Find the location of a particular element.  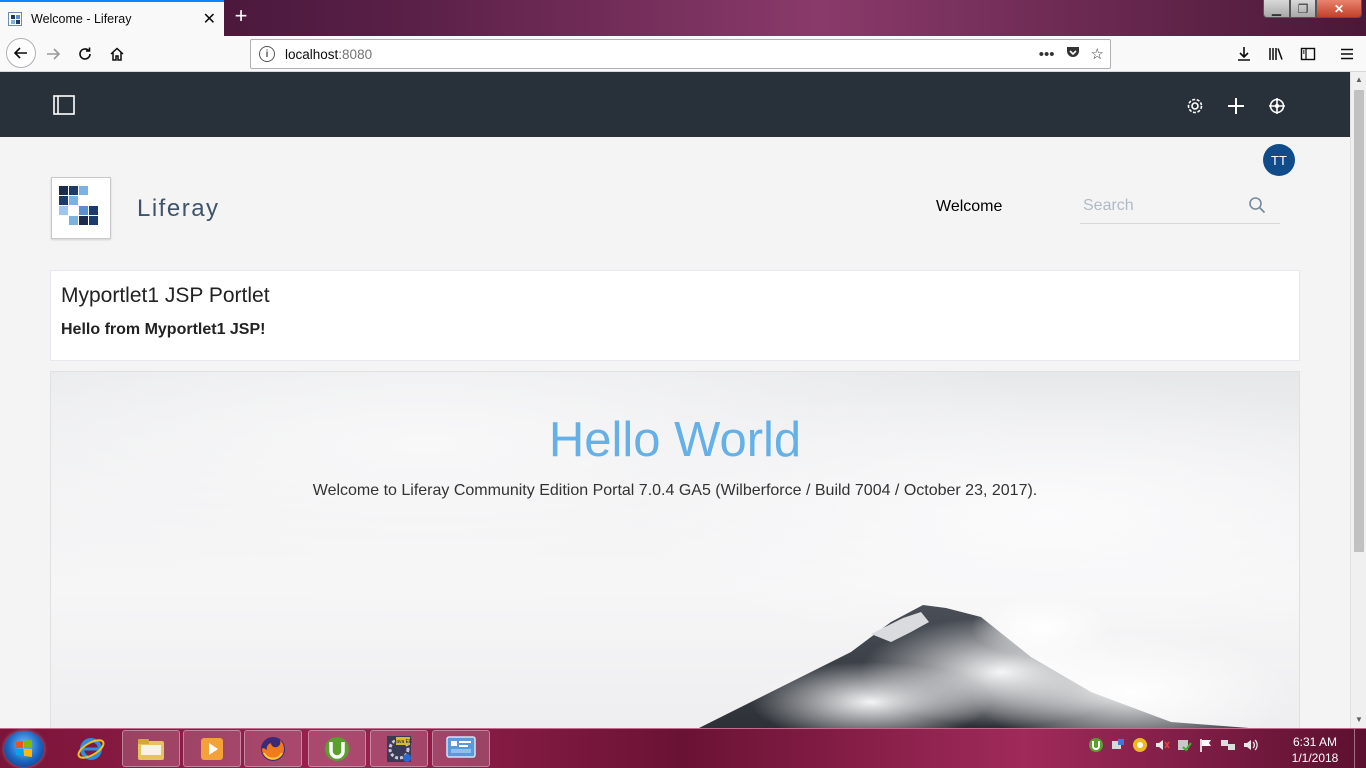

add-icon is located at coordinates (1236, 106).